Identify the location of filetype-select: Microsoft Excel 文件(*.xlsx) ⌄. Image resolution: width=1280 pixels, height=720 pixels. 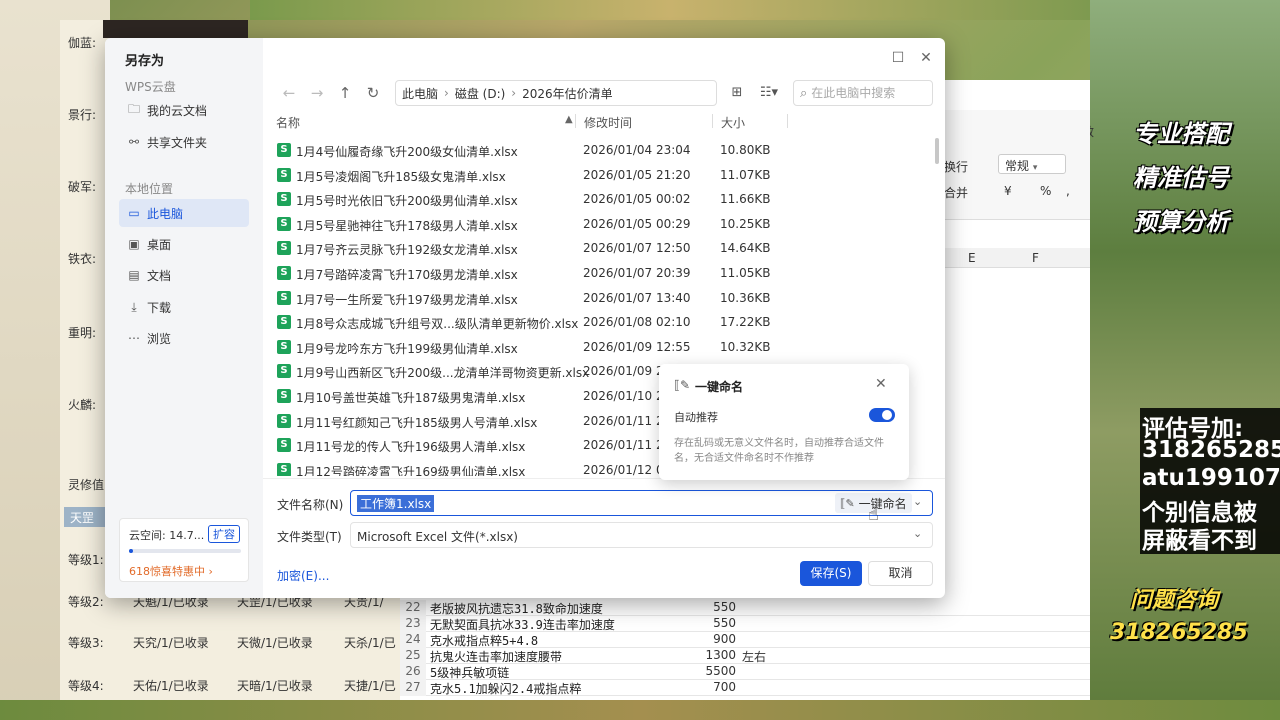
(641, 535).